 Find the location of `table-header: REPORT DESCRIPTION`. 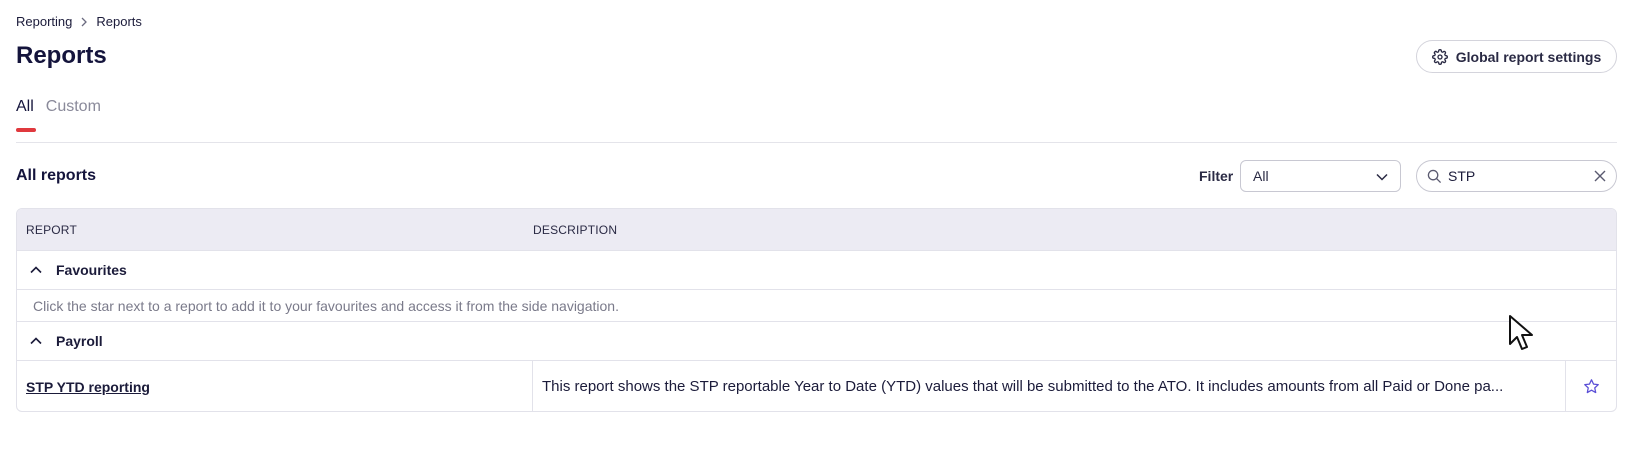

table-header: REPORT DESCRIPTION is located at coordinates (816, 229).